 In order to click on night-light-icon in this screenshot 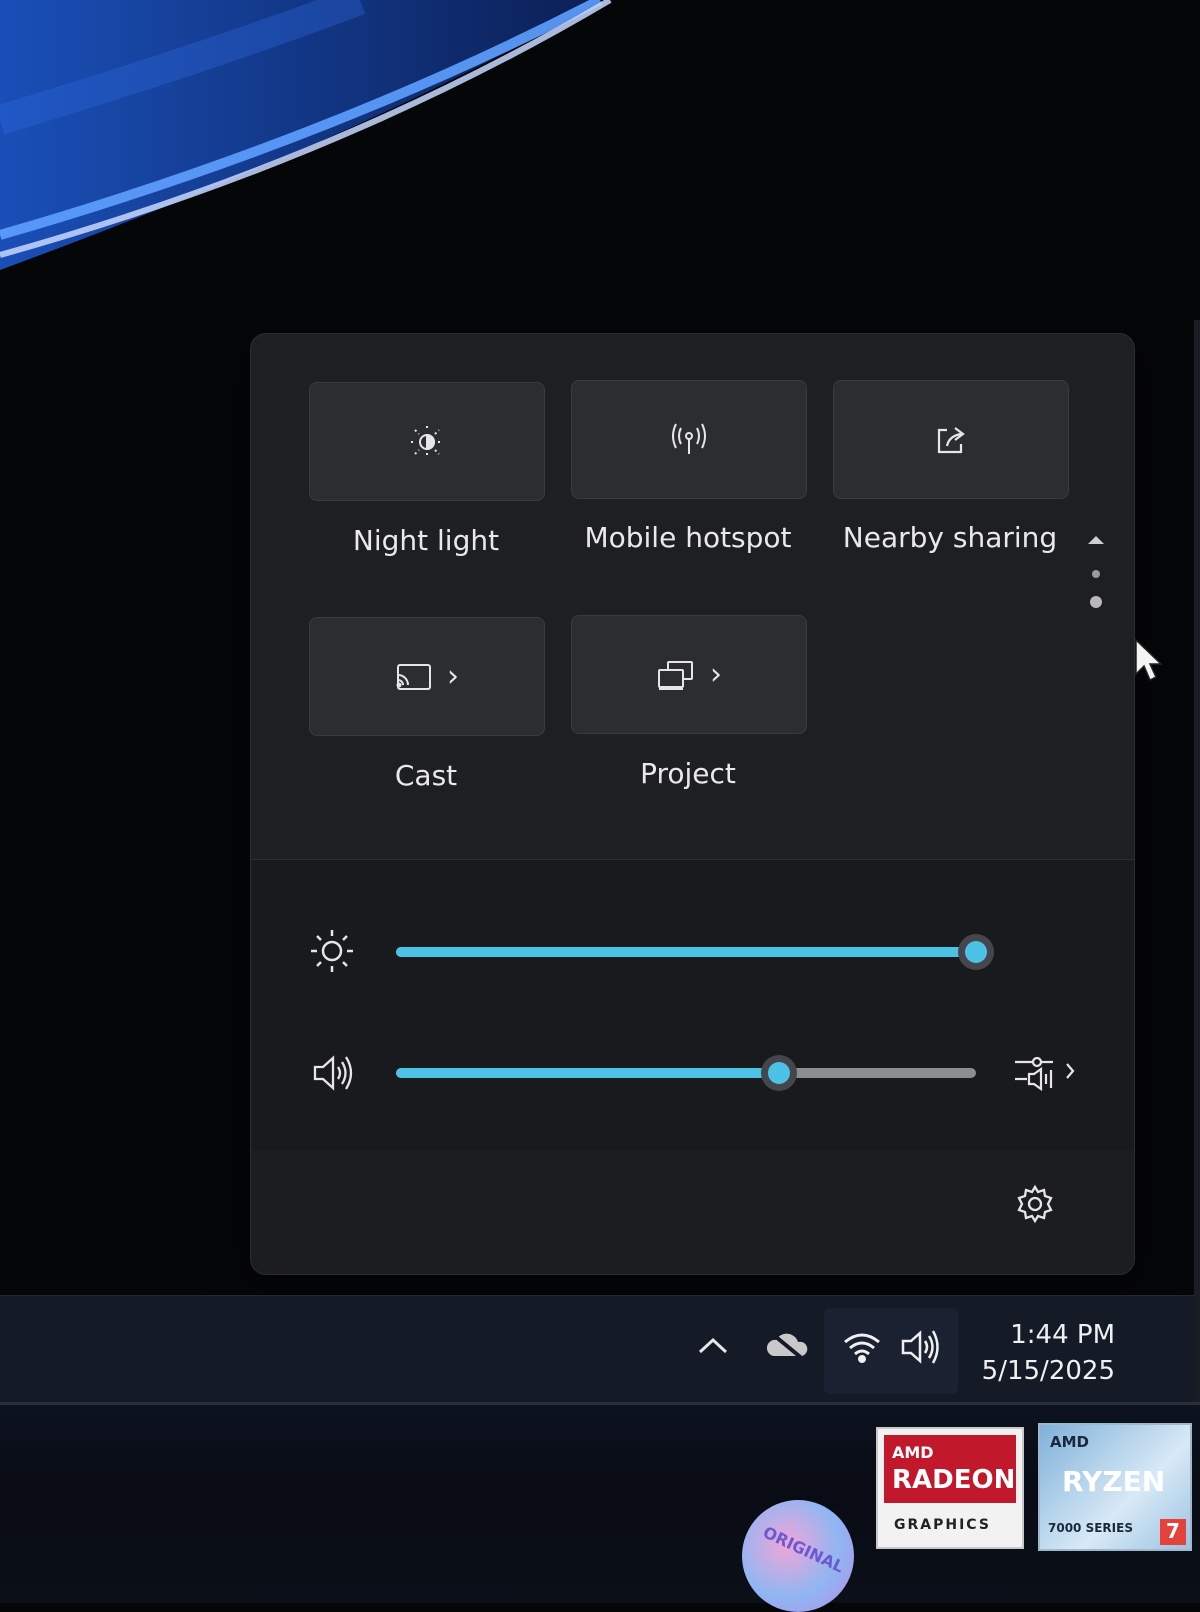, I will do `click(427, 442)`.